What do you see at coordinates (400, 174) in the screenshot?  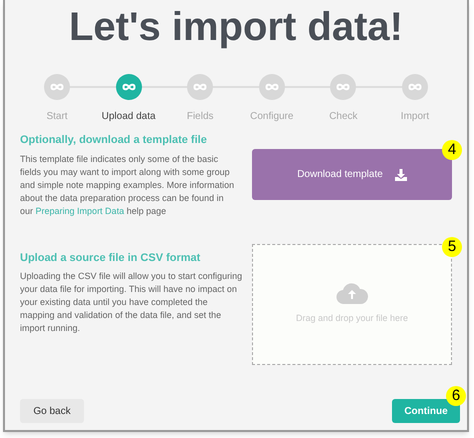 I see `download-icon` at bounding box center [400, 174].